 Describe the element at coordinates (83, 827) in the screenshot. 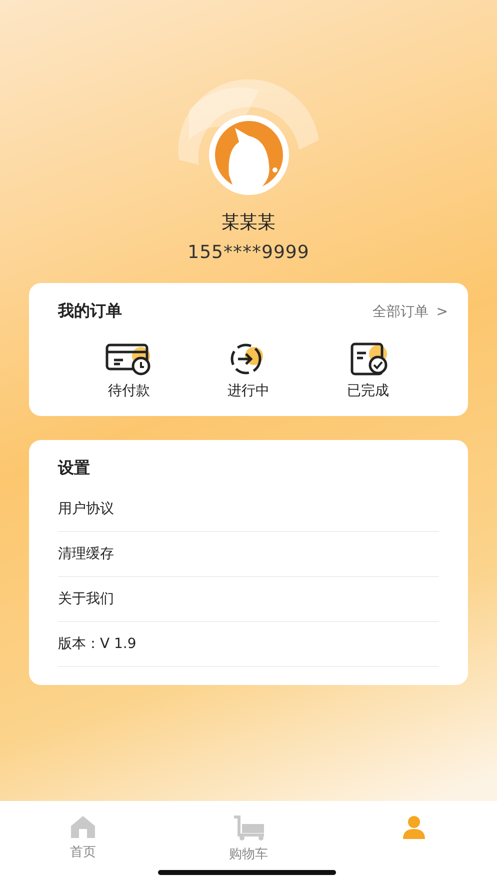

I see `home-icon` at that location.